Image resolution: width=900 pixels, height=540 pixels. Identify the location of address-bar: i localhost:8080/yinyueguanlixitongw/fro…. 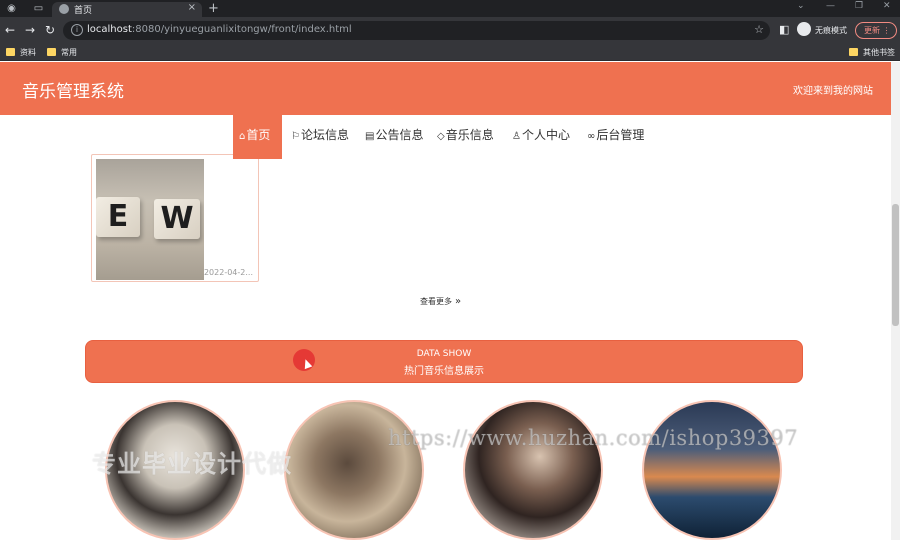
(416, 30).